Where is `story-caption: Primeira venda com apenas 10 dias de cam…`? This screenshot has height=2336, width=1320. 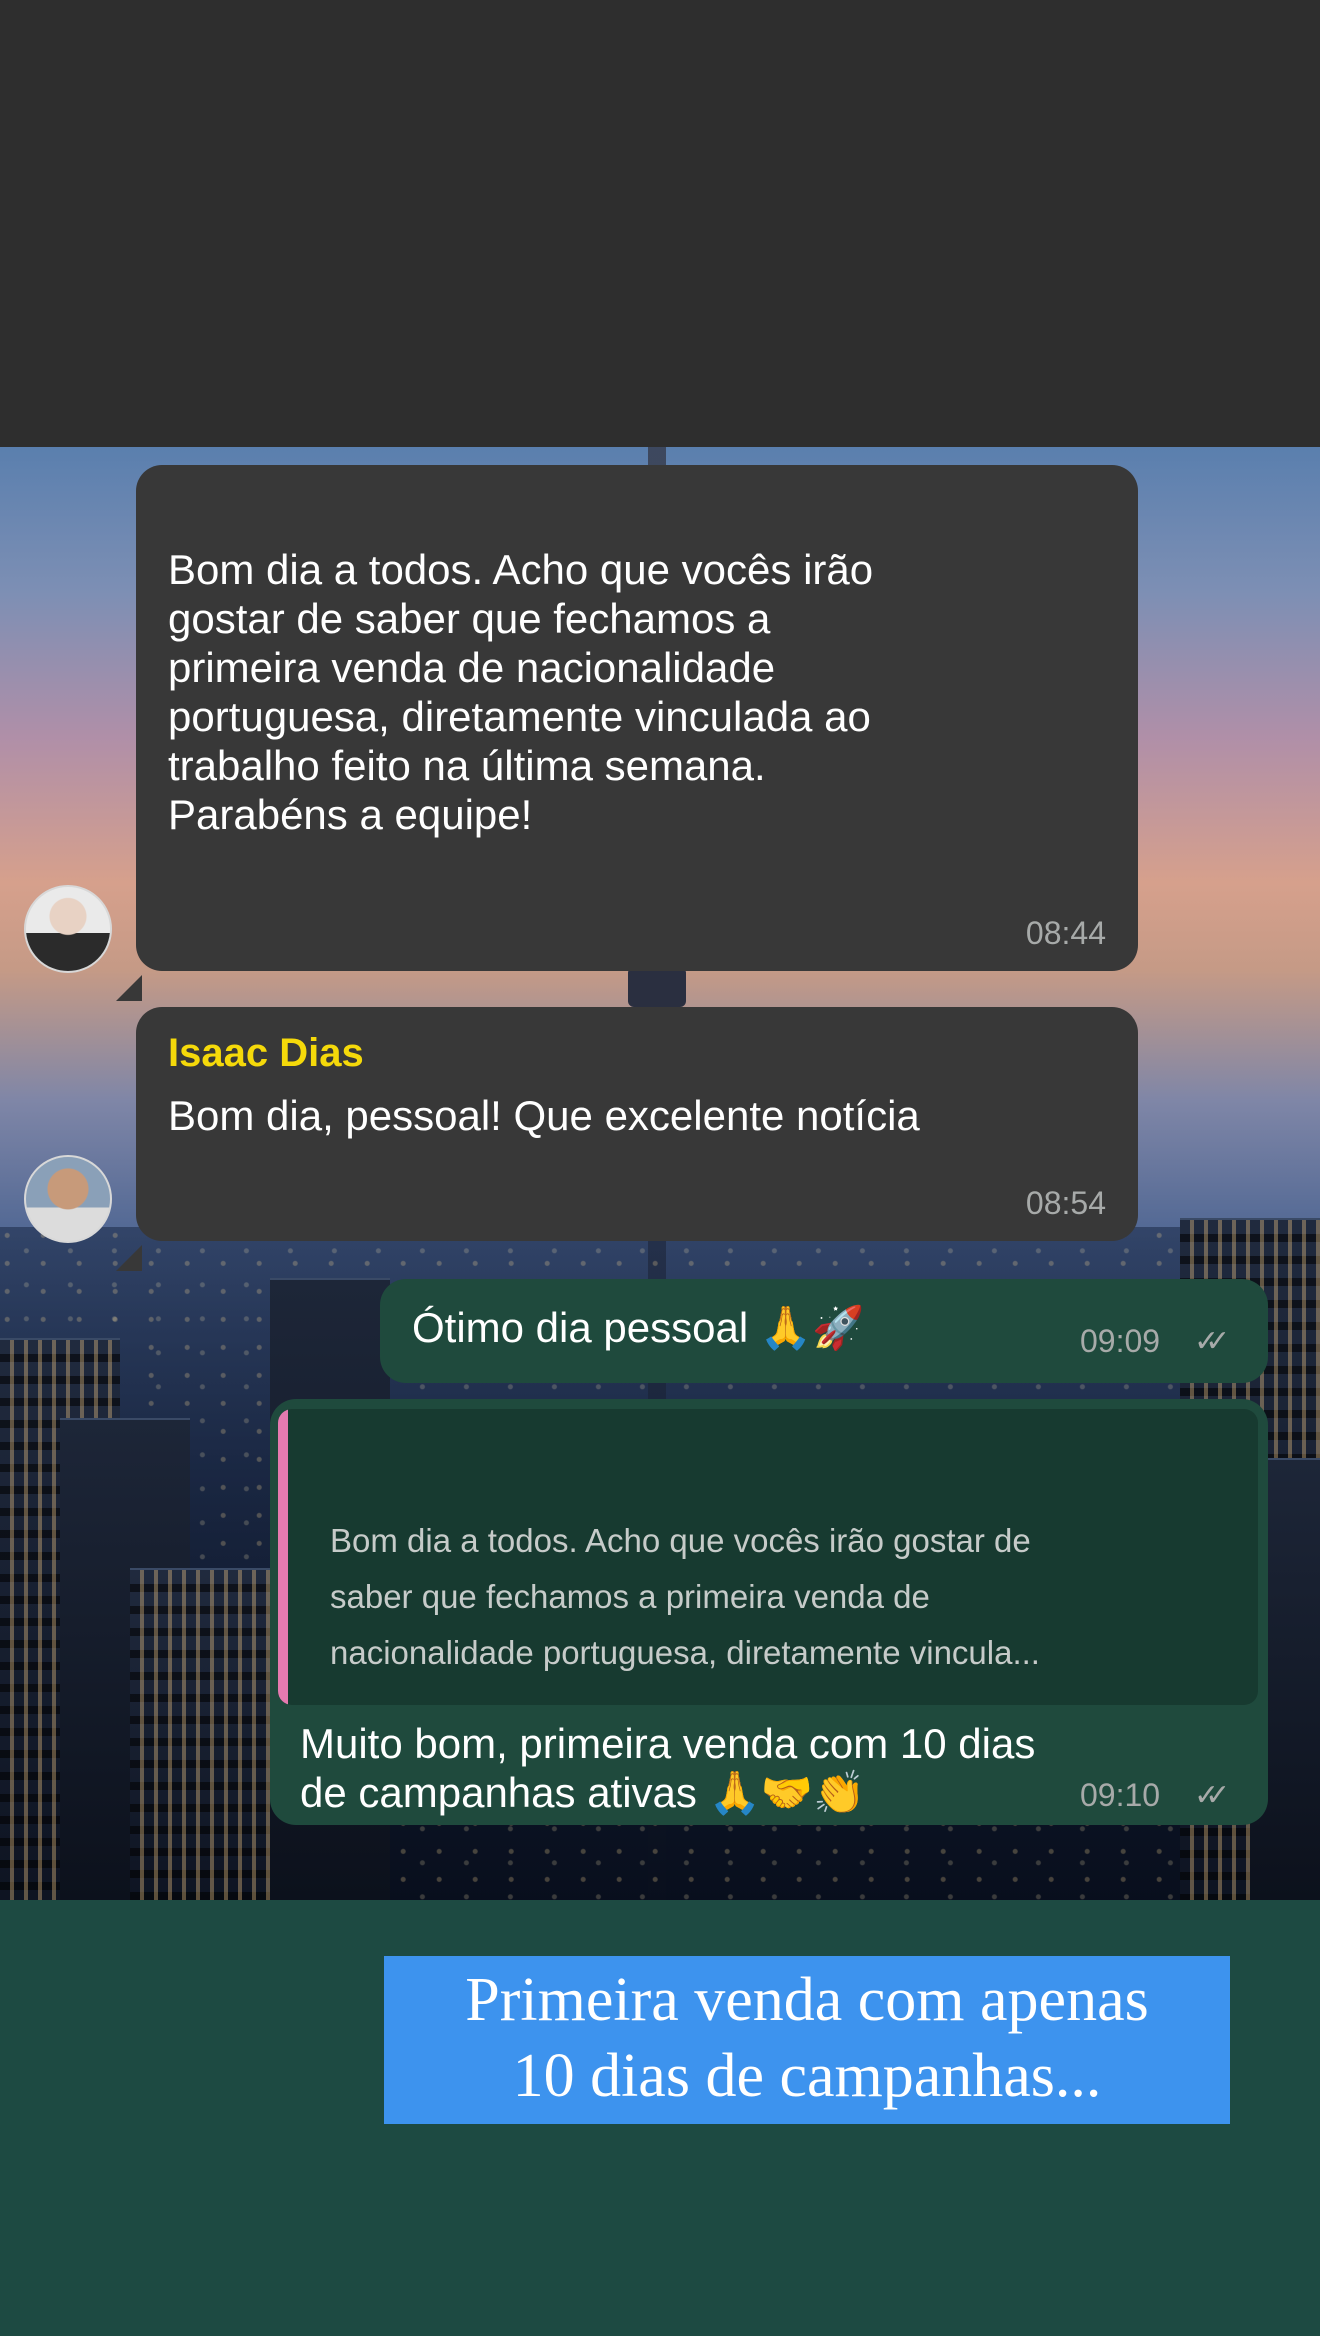
story-caption: Primeira venda com apenas 10 dias de cam… is located at coordinates (807, 2040).